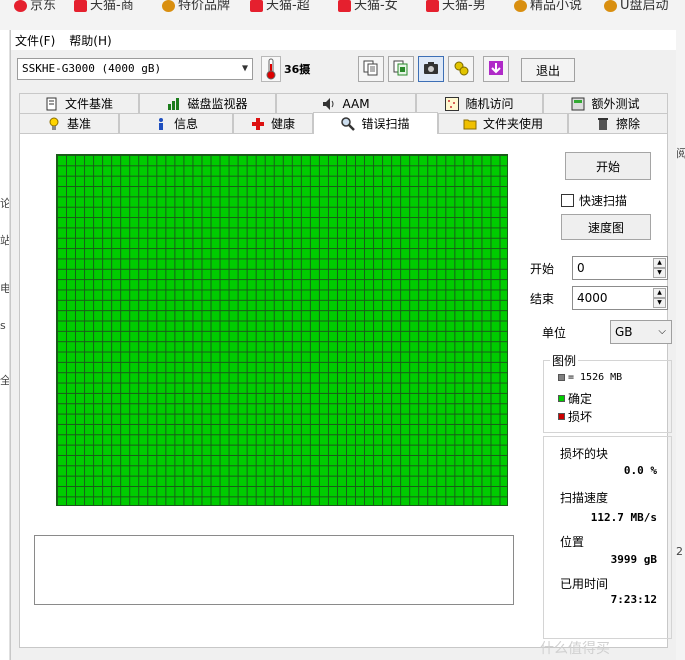 This screenshot has width=685, height=660. Describe the element at coordinates (542, 269) in the screenshot. I see `start-label: 开始` at that location.